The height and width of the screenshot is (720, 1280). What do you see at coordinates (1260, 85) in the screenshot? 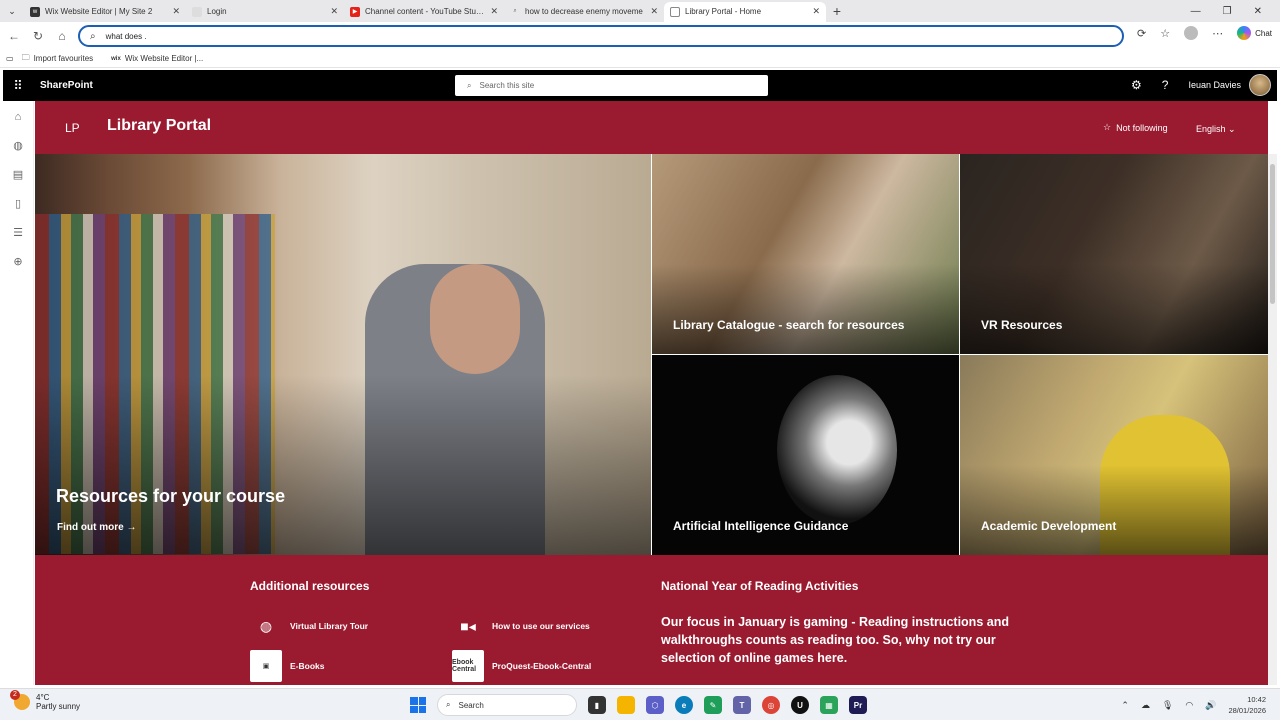
I see `avatar` at bounding box center [1260, 85].